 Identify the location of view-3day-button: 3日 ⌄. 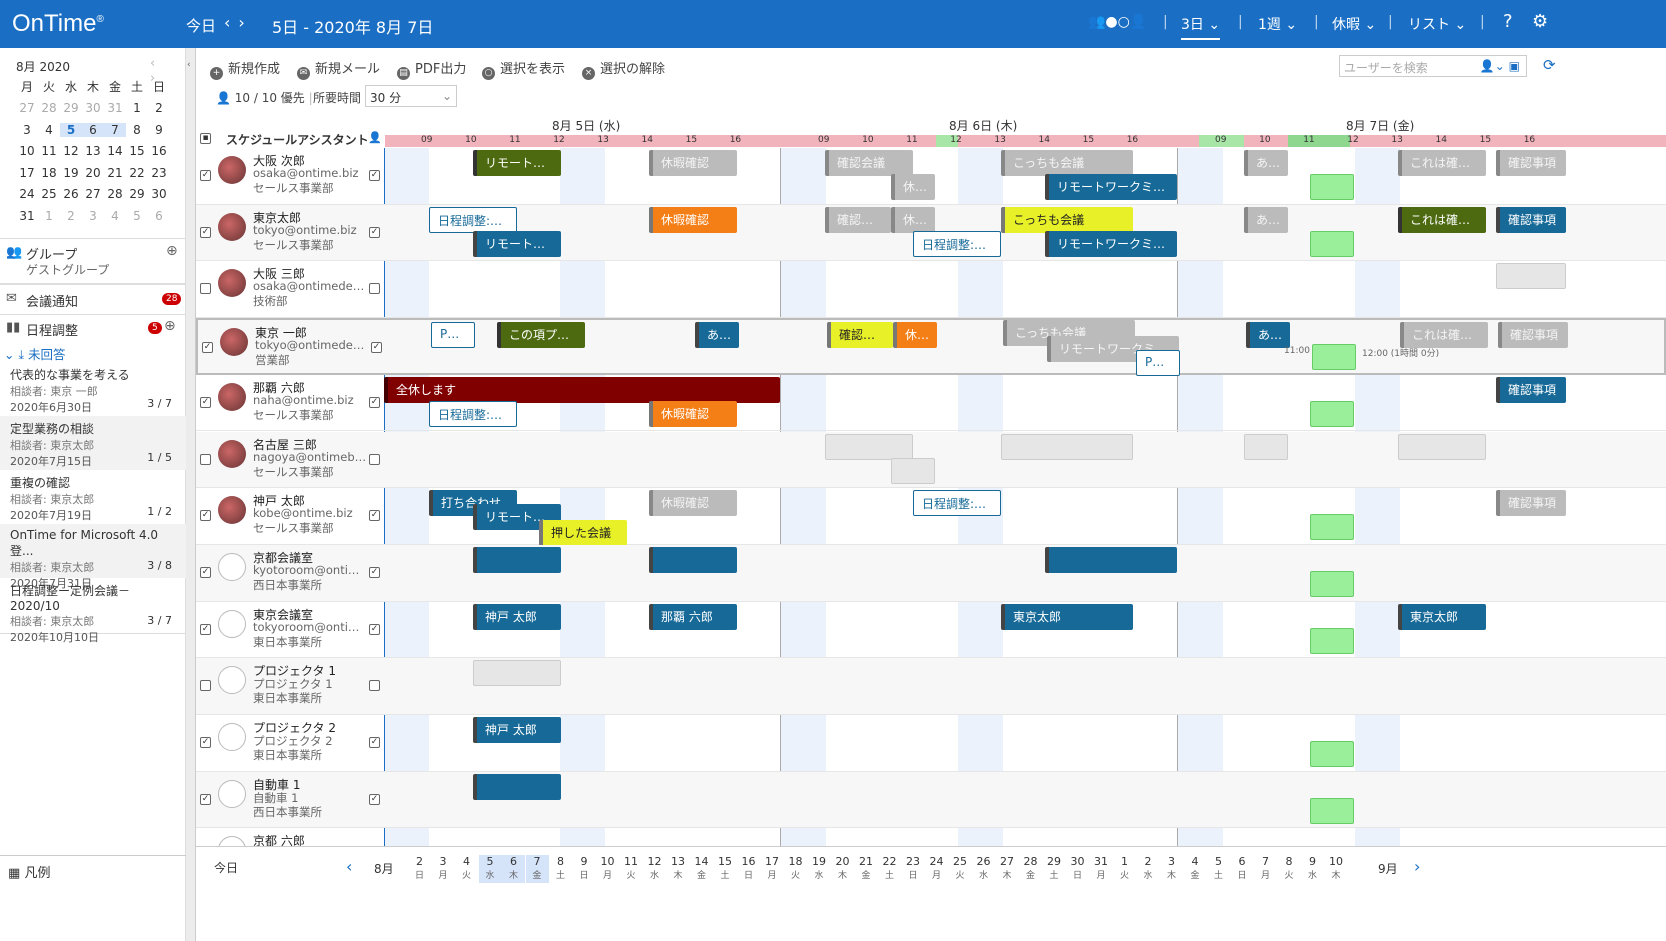
(1201, 27).